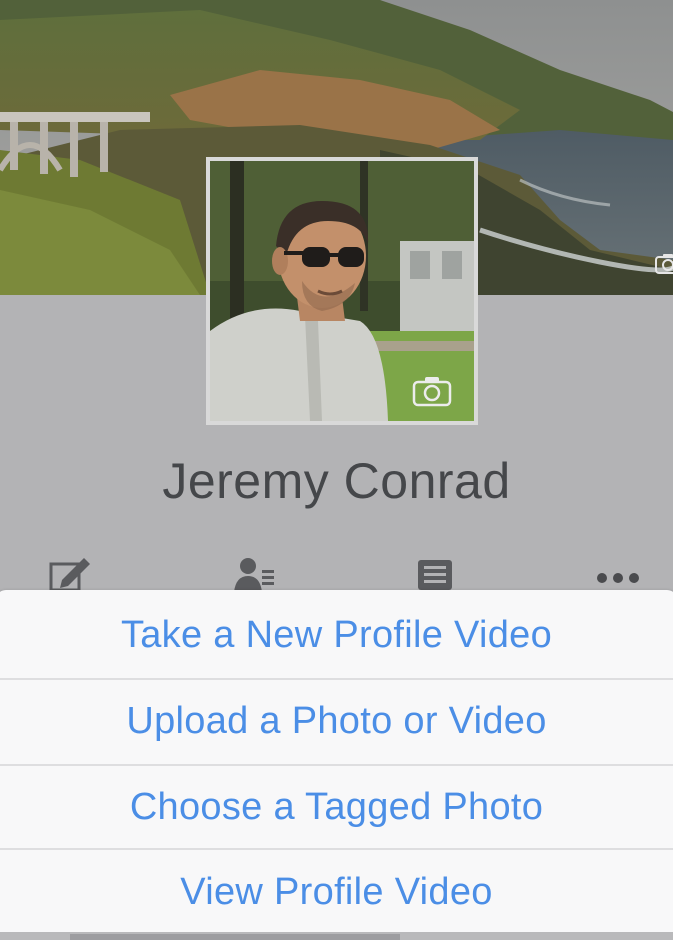  What do you see at coordinates (336, 481) in the screenshot?
I see `profile-name: Jeremy Conrad` at bounding box center [336, 481].